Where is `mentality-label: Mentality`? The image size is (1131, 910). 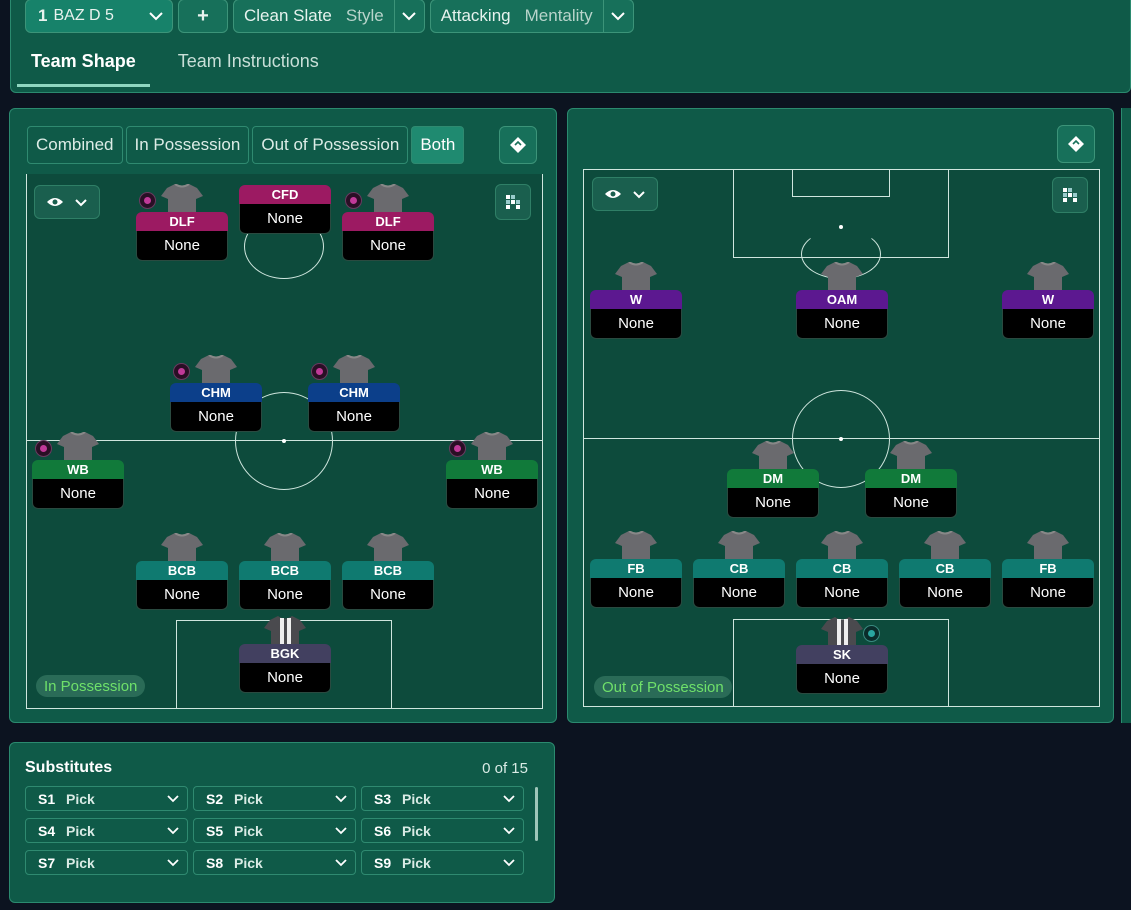
mentality-label: Mentality is located at coordinates (558, 15).